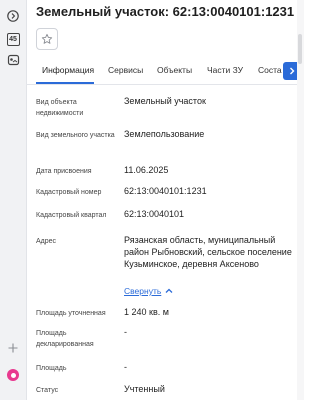  Describe the element at coordinates (125, 70) in the screenshot. I see `tab-services: Сервисы` at that location.